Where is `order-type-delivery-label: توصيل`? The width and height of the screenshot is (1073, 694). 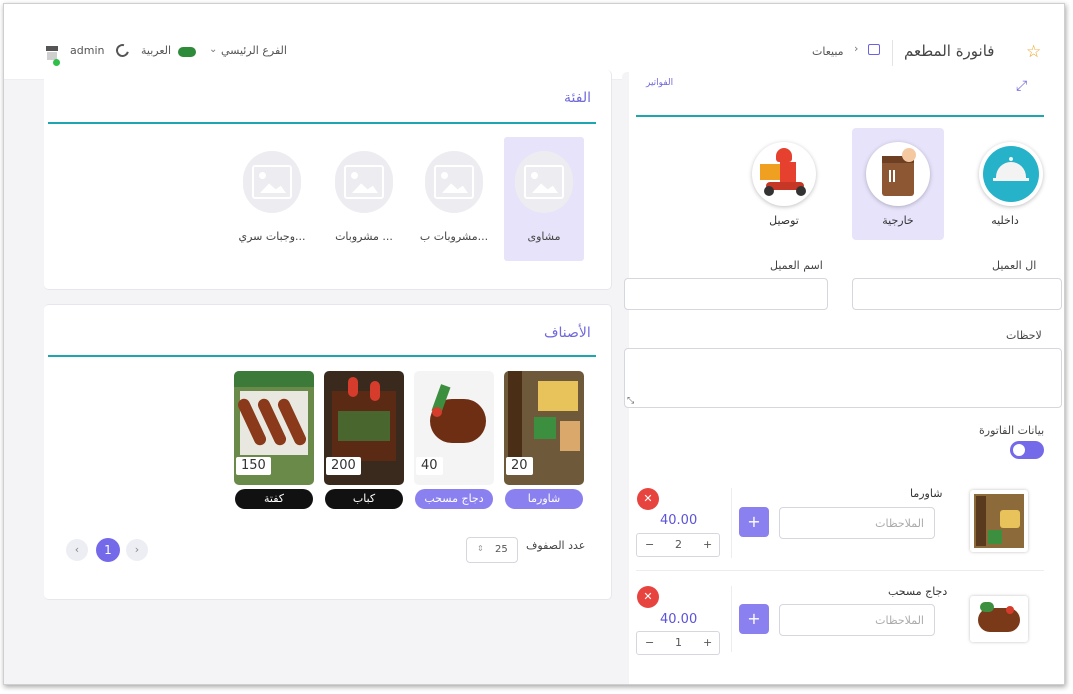
order-type-delivery-label: توصيل is located at coordinates (784, 220).